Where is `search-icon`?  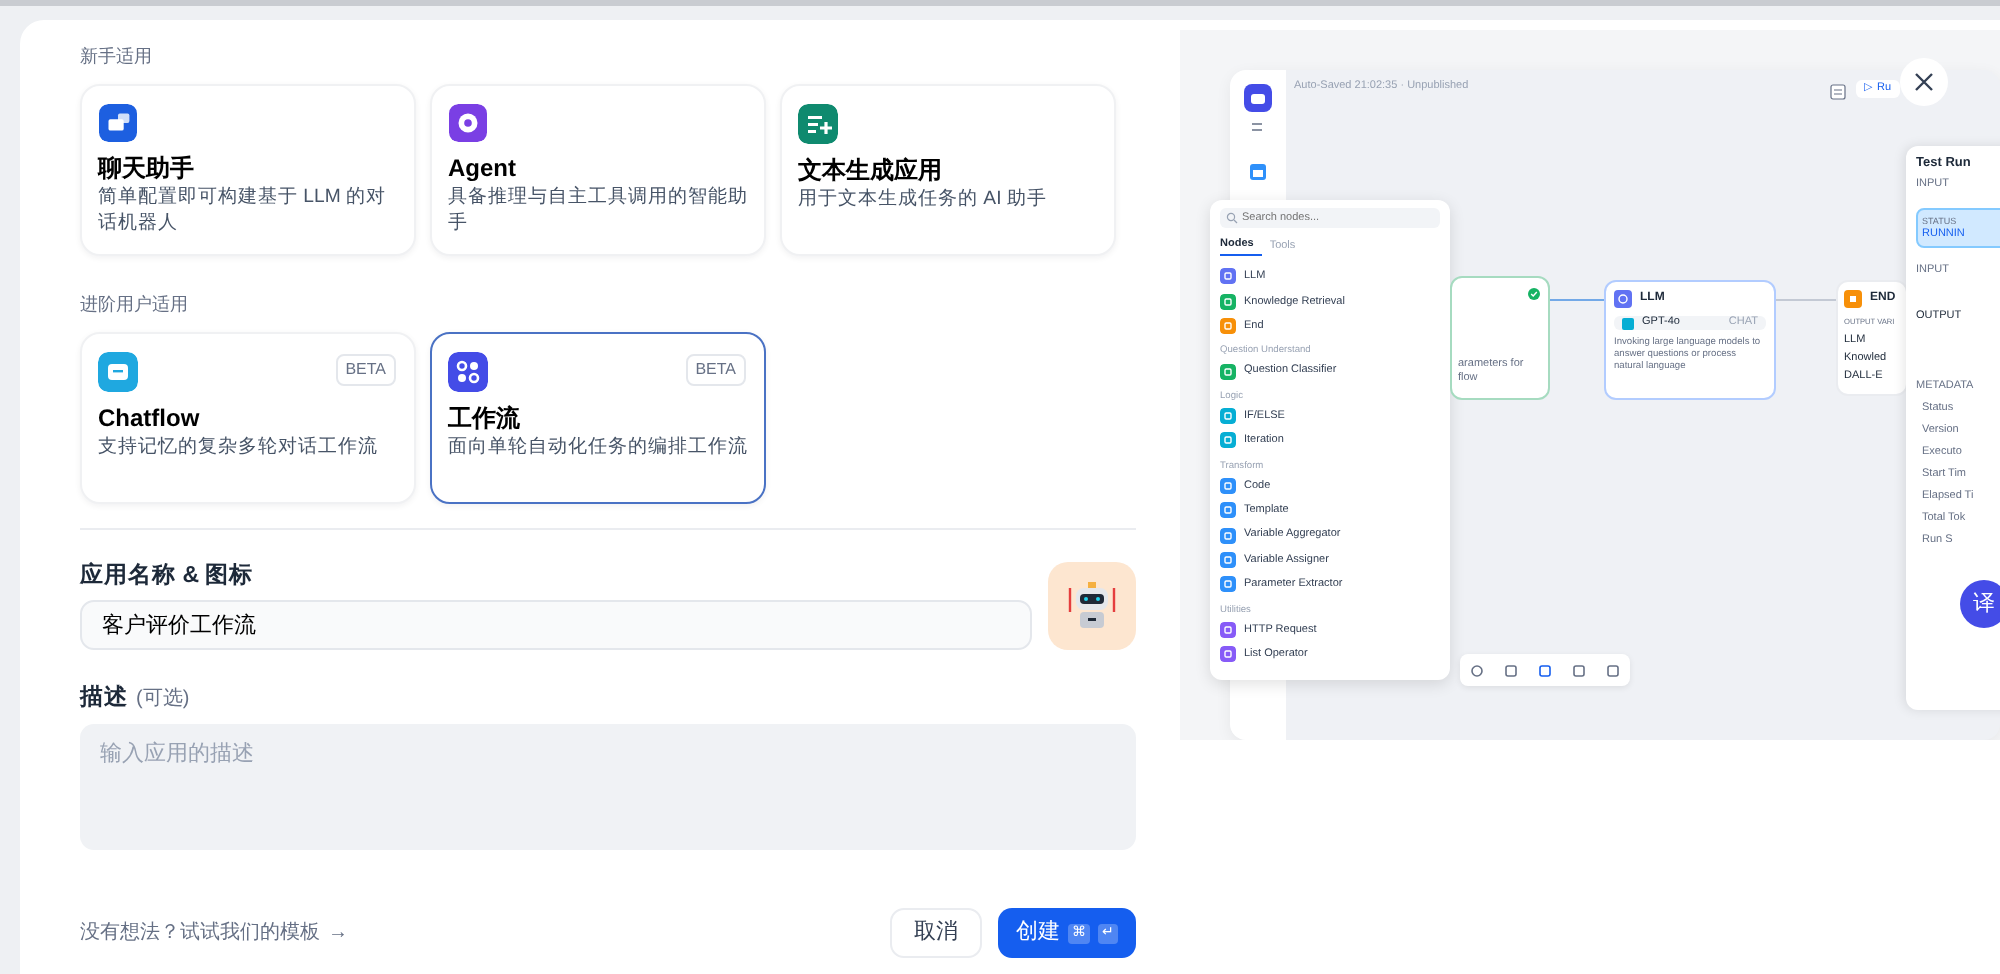 search-icon is located at coordinates (1232, 218).